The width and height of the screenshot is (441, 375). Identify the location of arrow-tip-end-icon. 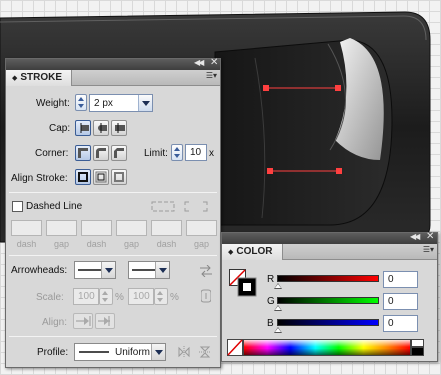
(104, 321).